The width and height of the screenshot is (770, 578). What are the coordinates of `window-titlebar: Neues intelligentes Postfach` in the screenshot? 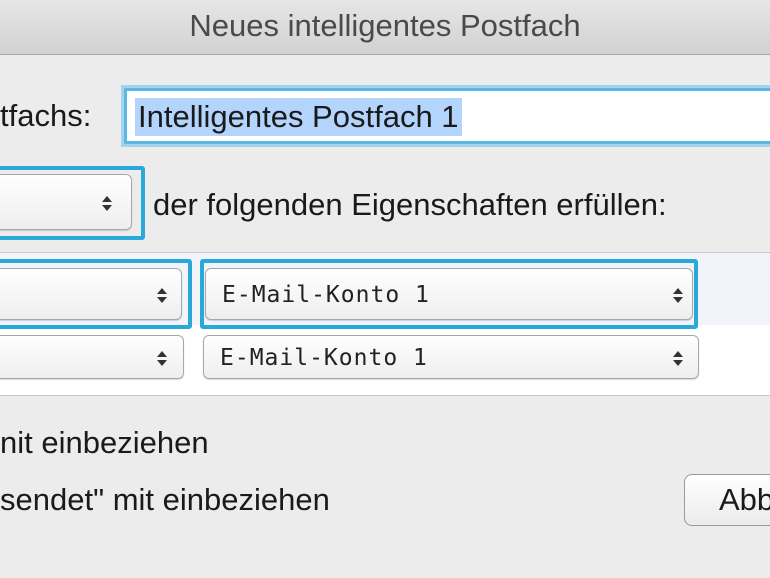 It's located at (385, 27).